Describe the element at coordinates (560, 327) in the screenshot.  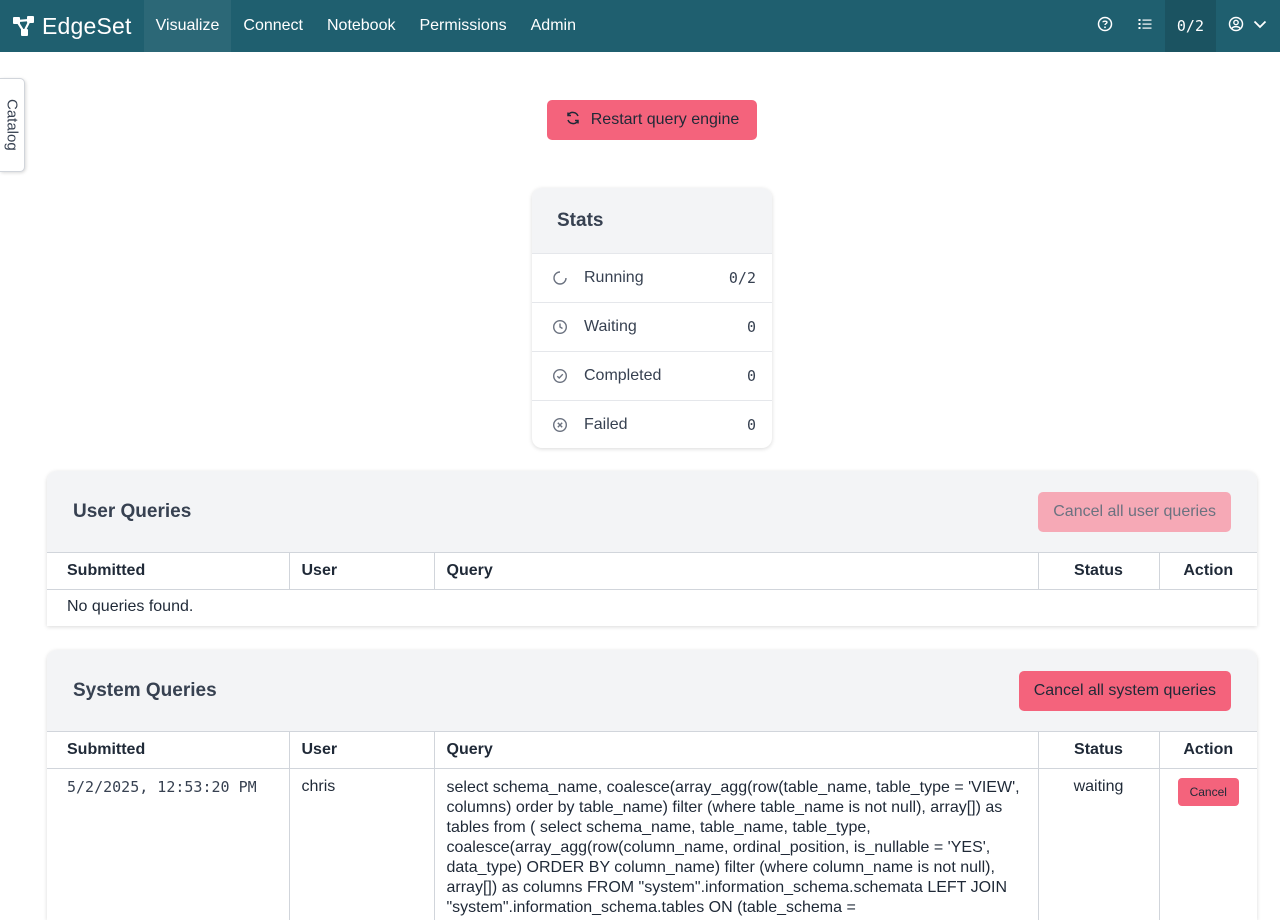
I see `clock-icon` at that location.